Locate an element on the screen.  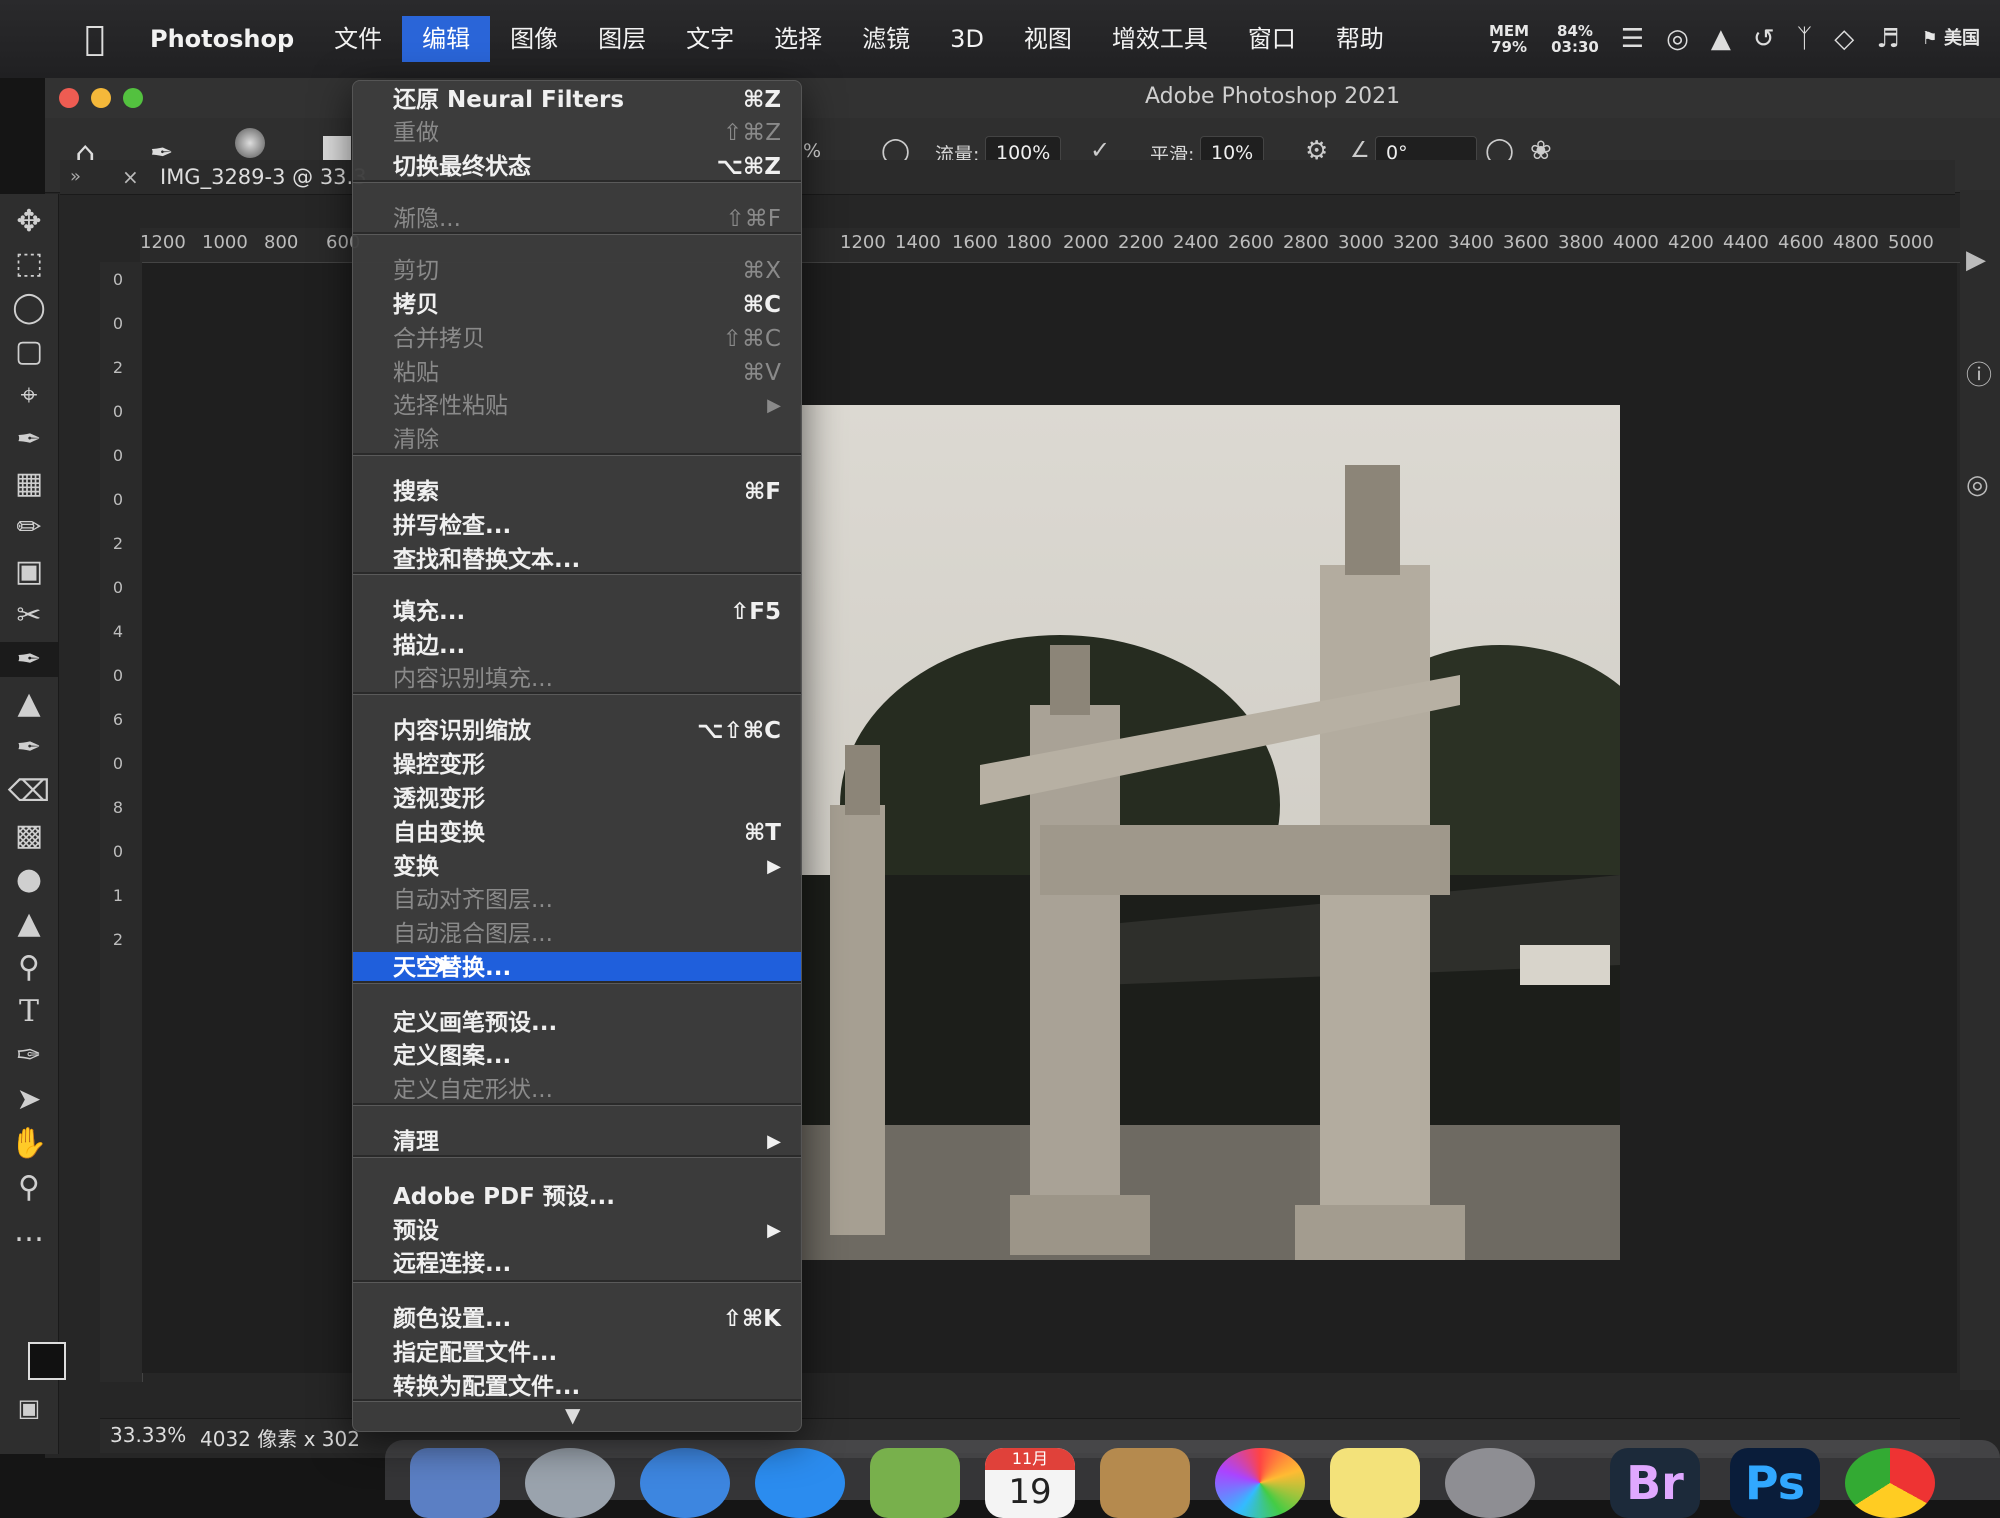
app-store-icon is located at coordinates (800, 1483).